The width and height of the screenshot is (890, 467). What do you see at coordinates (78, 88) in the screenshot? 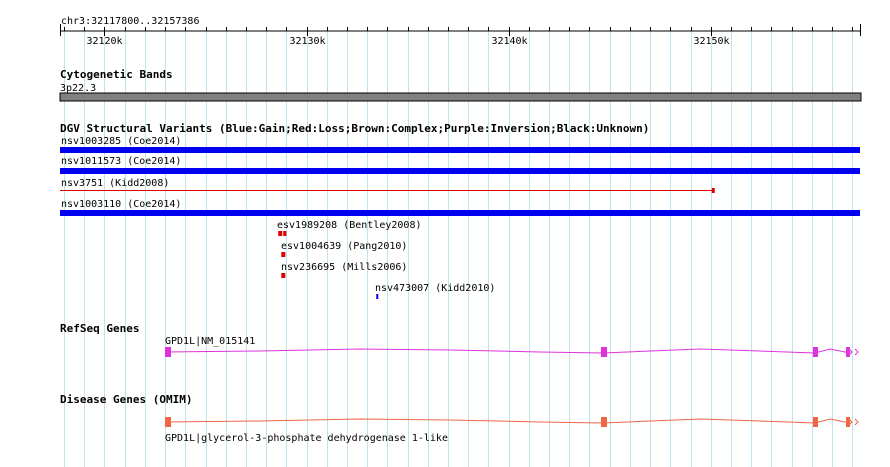
I see `cytoband-label: 3p22.3` at bounding box center [78, 88].